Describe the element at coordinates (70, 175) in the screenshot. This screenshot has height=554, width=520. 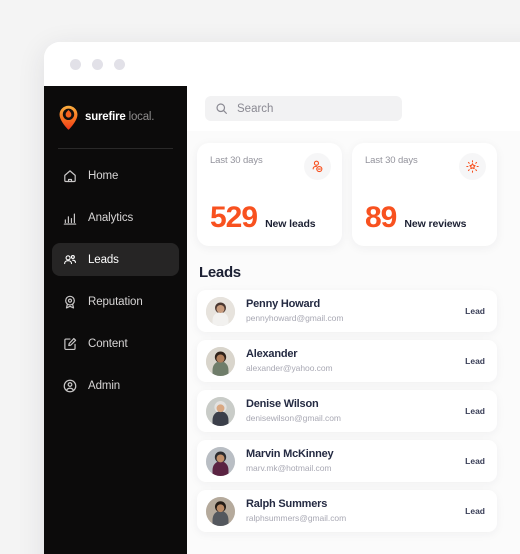
I see `home-icon` at that location.